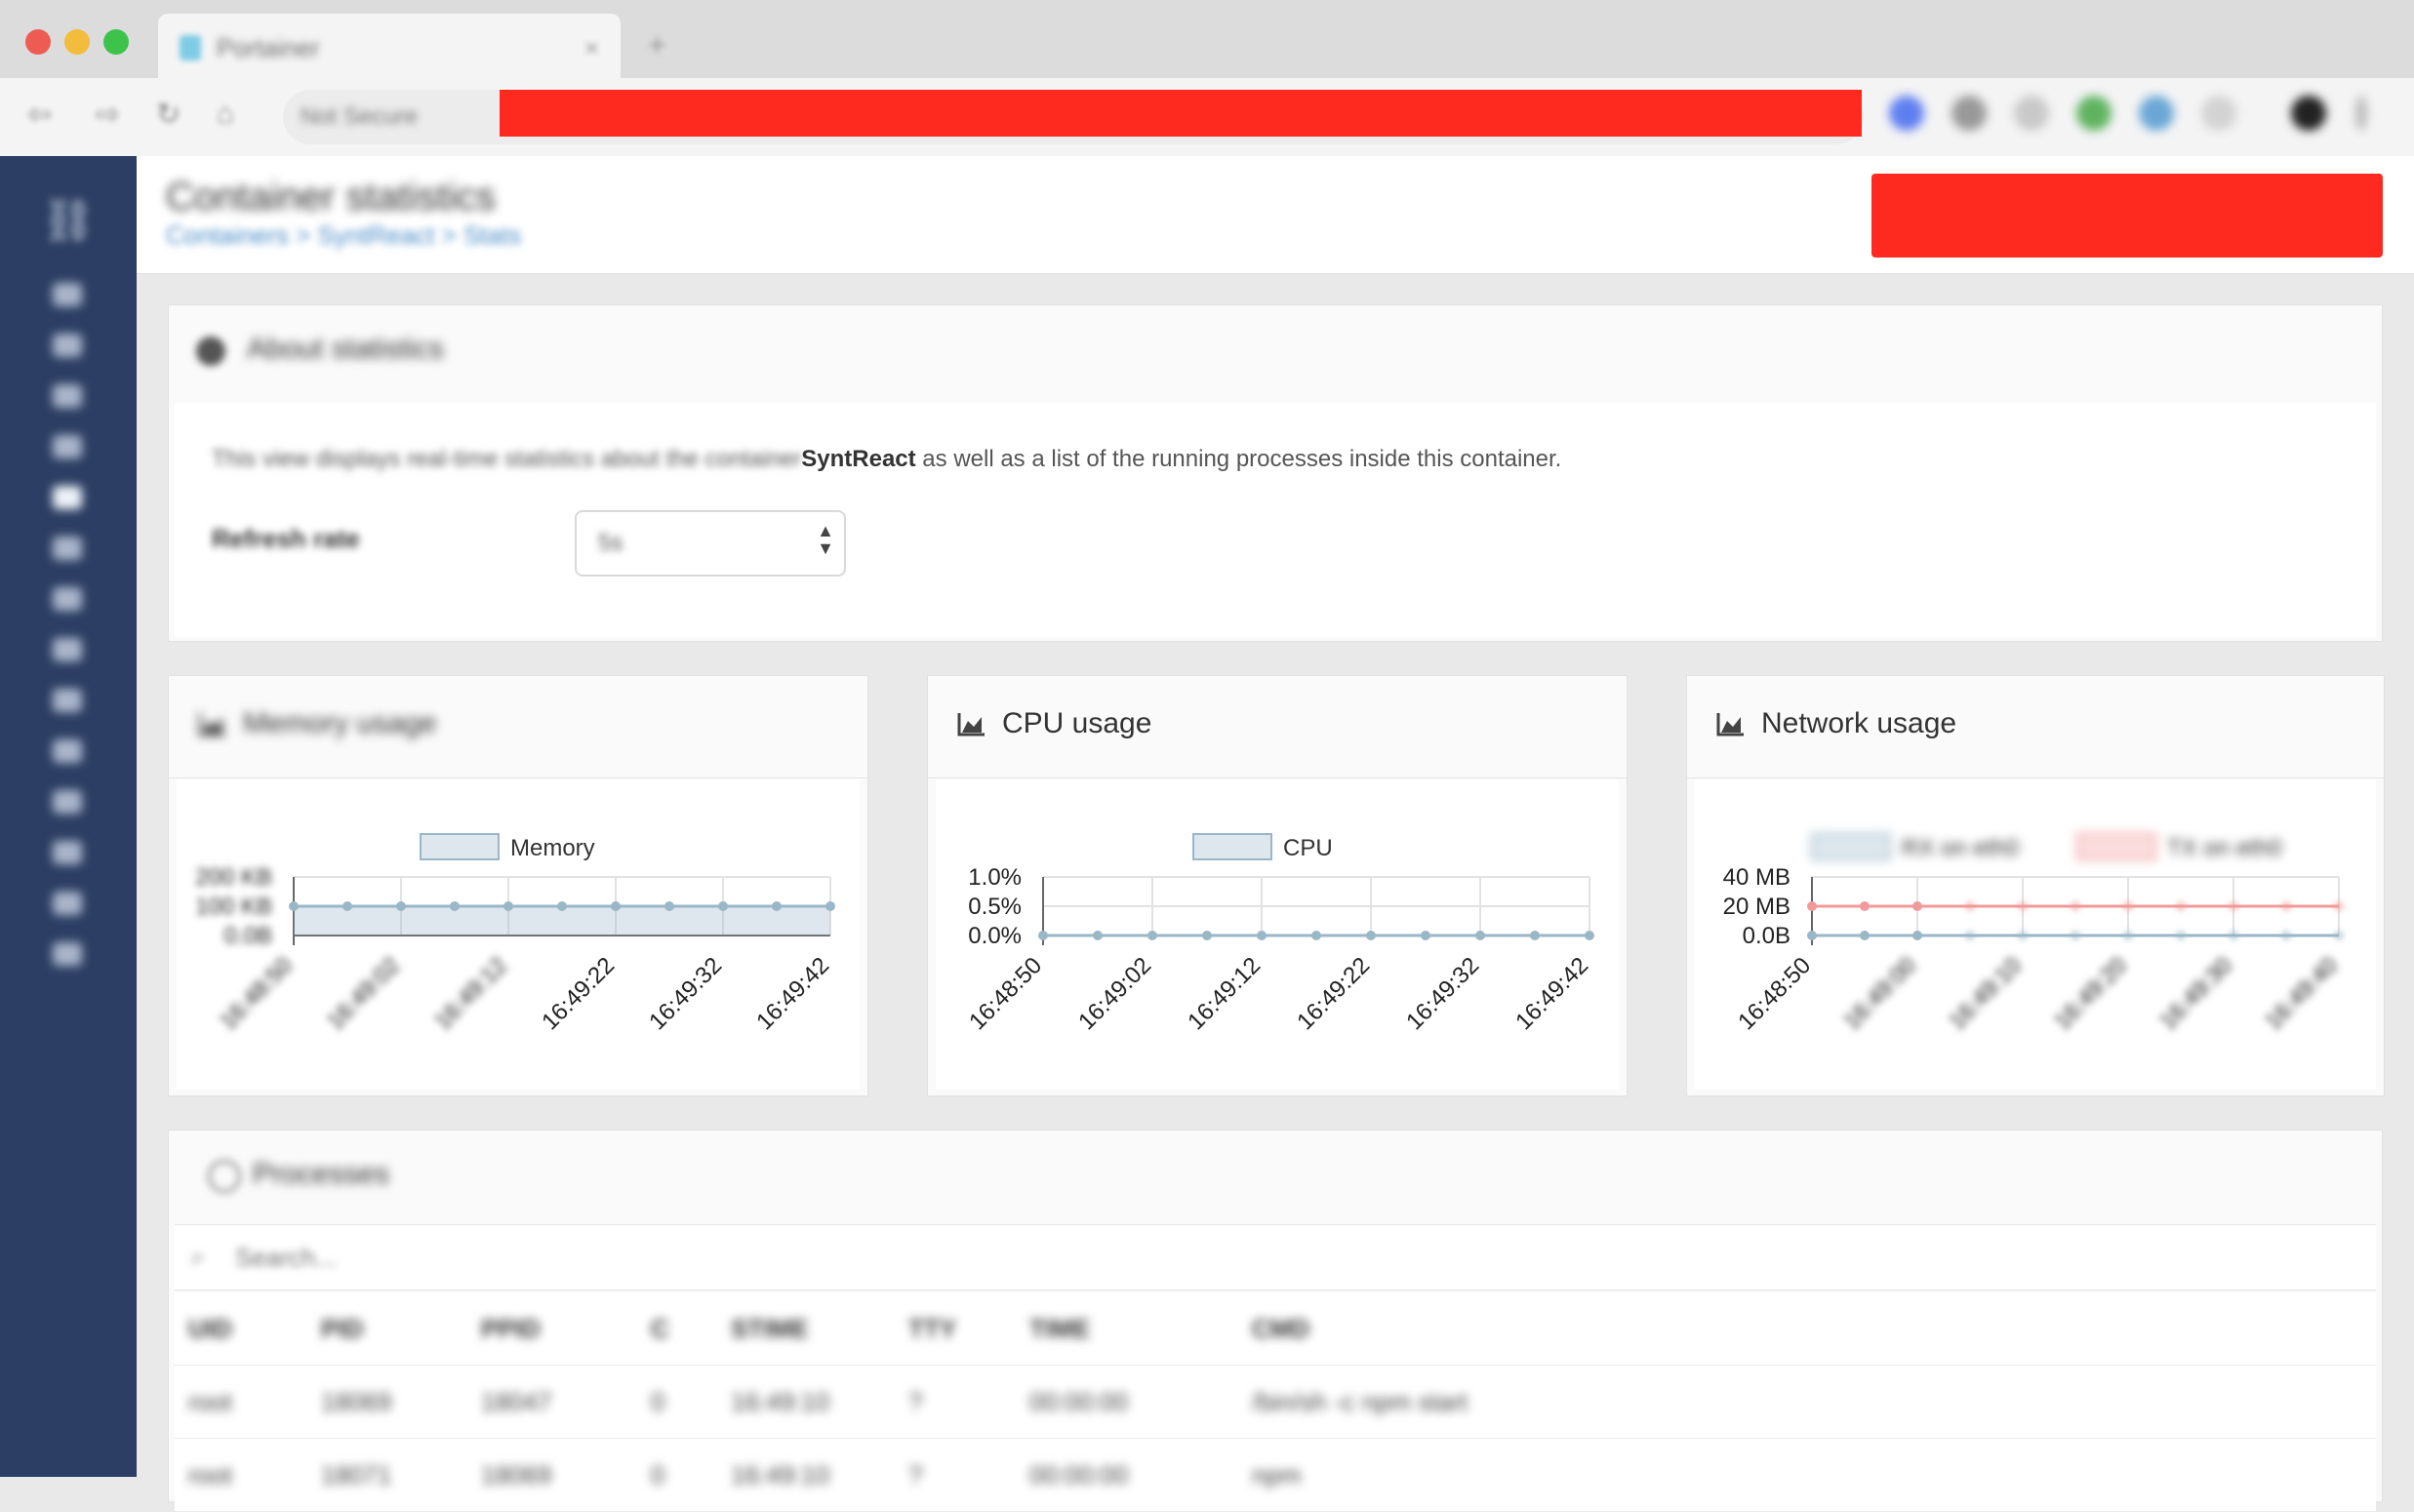 The image size is (2414, 1512). Describe the element at coordinates (566, 1475) in the screenshot. I see `cell-ppid: 18069` at that location.